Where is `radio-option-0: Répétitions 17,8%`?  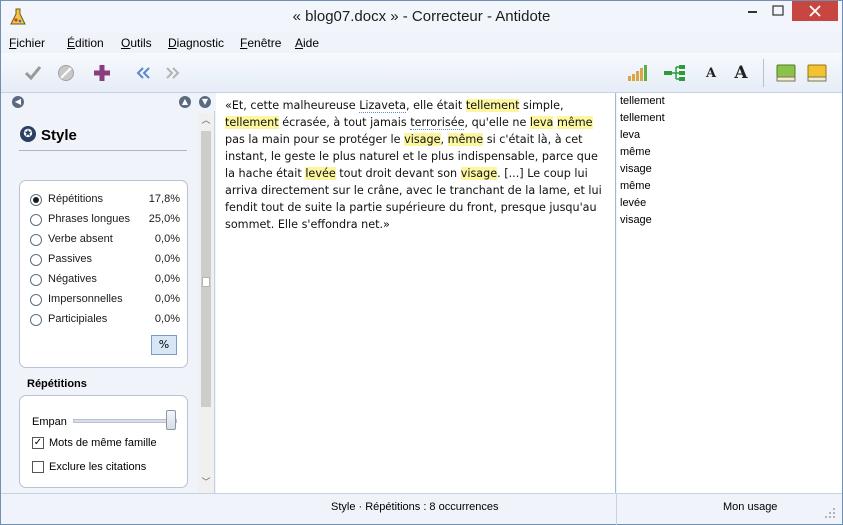
radio-option-0: Répétitions 17,8% is located at coordinates (105, 200).